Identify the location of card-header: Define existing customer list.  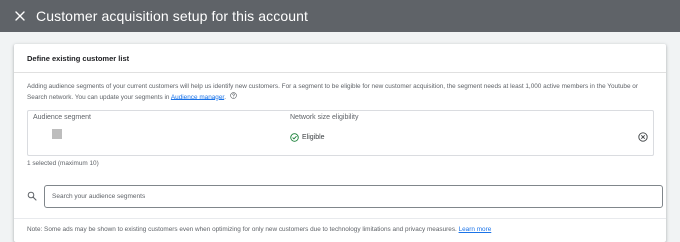
(340, 58).